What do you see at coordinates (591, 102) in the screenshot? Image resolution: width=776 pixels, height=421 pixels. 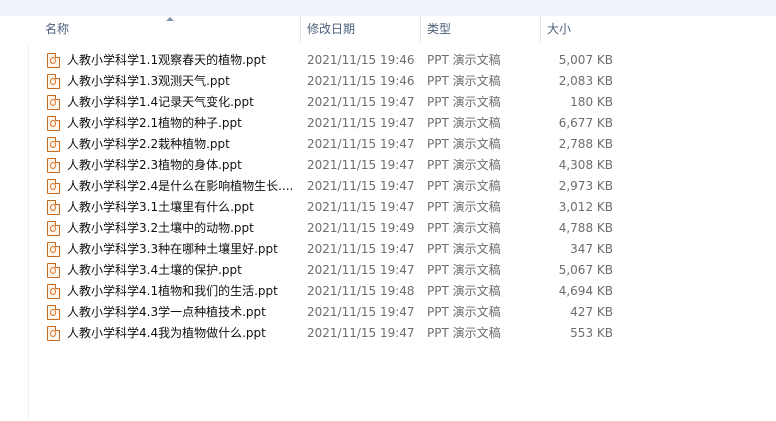 I see `file-size: 180 KB` at bounding box center [591, 102].